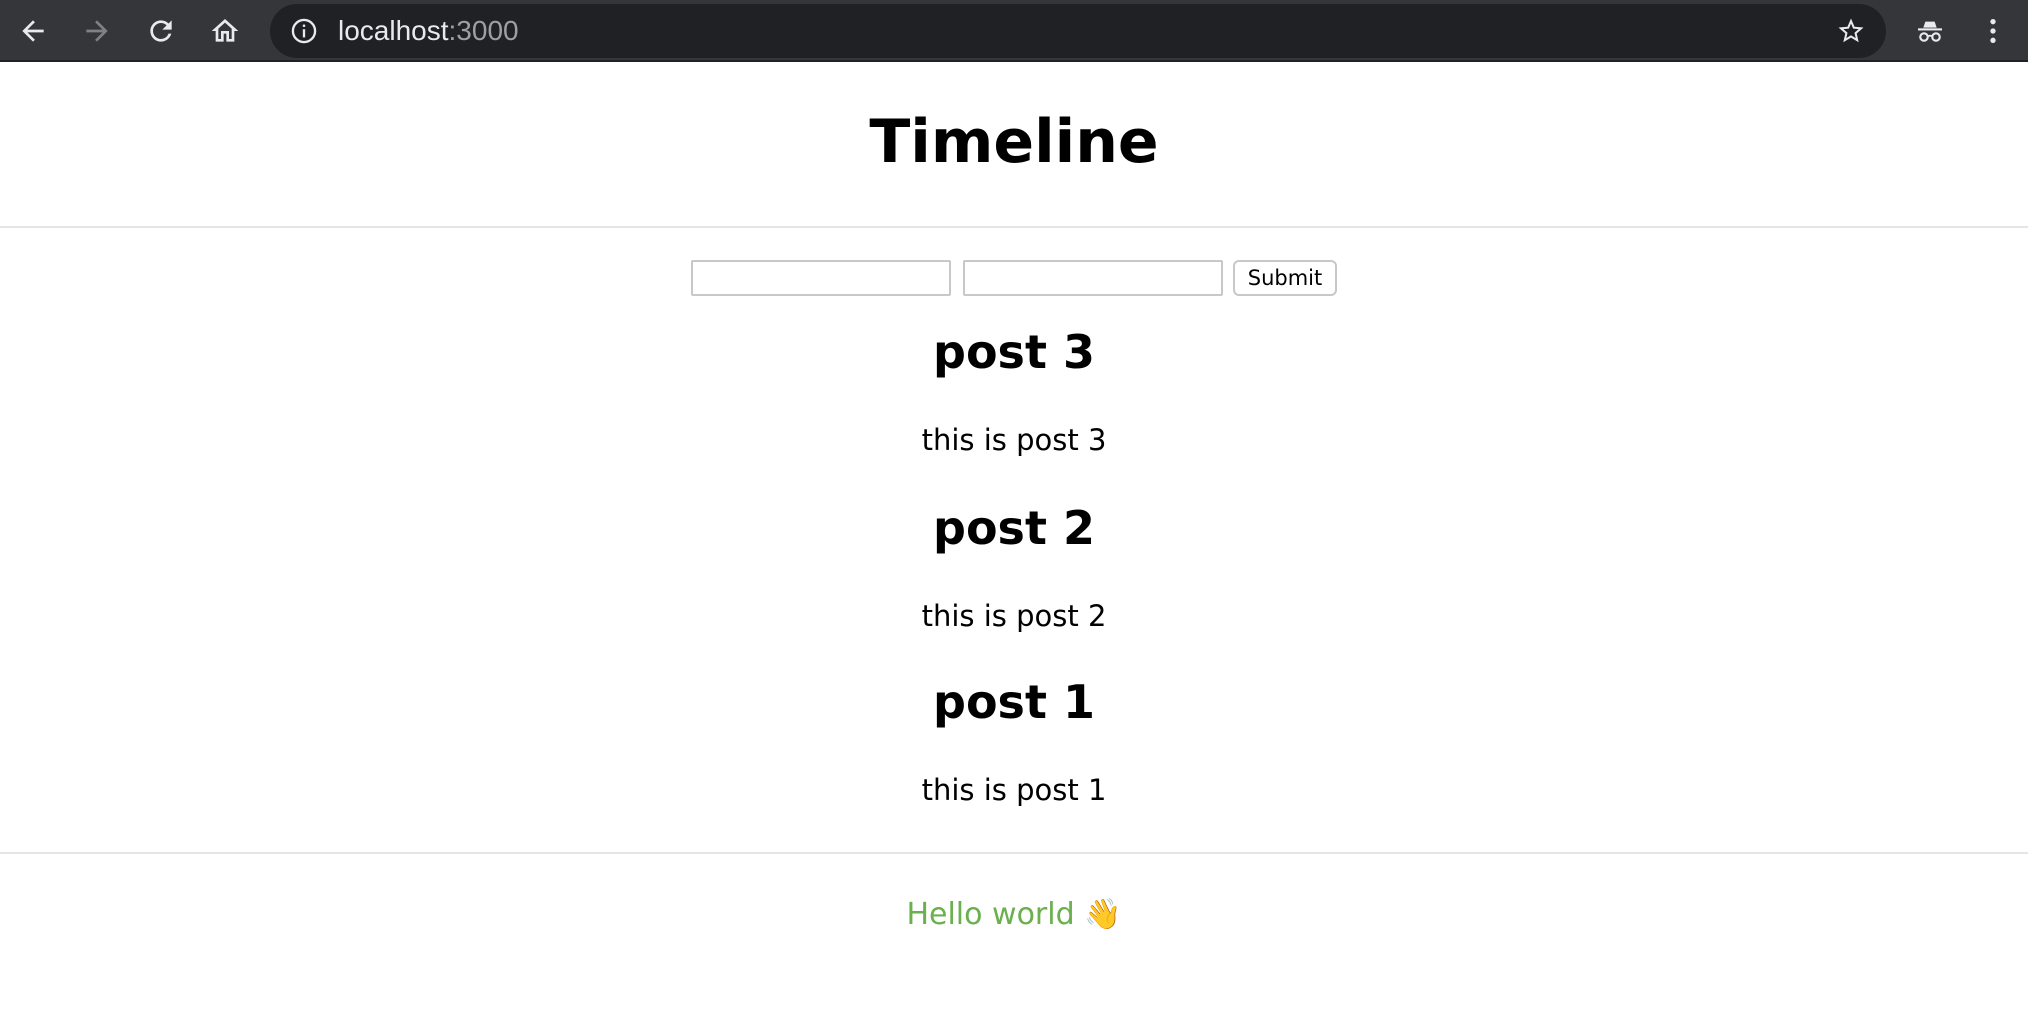 Image resolution: width=2028 pixels, height=1010 pixels. What do you see at coordinates (1930, 31) in the screenshot?
I see `incognito-icon` at bounding box center [1930, 31].